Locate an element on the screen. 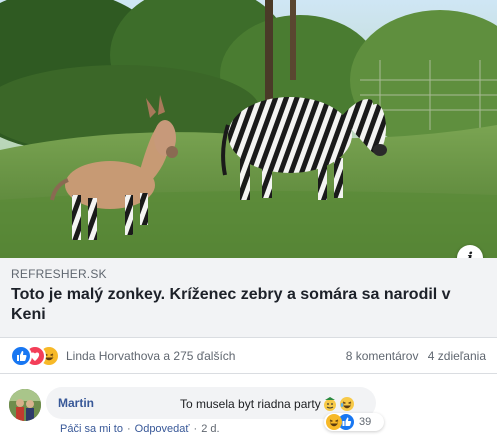  comment-actions: Páči sa mi to · Odpovedať · 2 d. is located at coordinates (140, 429).